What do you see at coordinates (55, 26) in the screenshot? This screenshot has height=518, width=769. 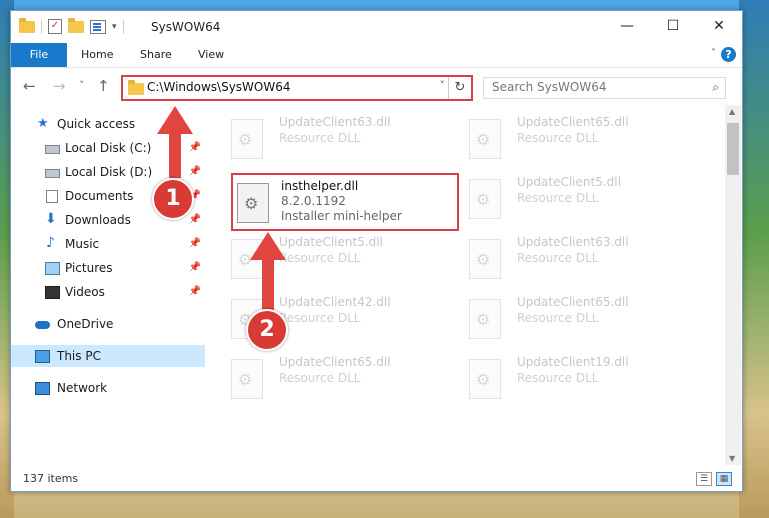 I see `properties-check-icon: ✓` at bounding box center [55, 26].